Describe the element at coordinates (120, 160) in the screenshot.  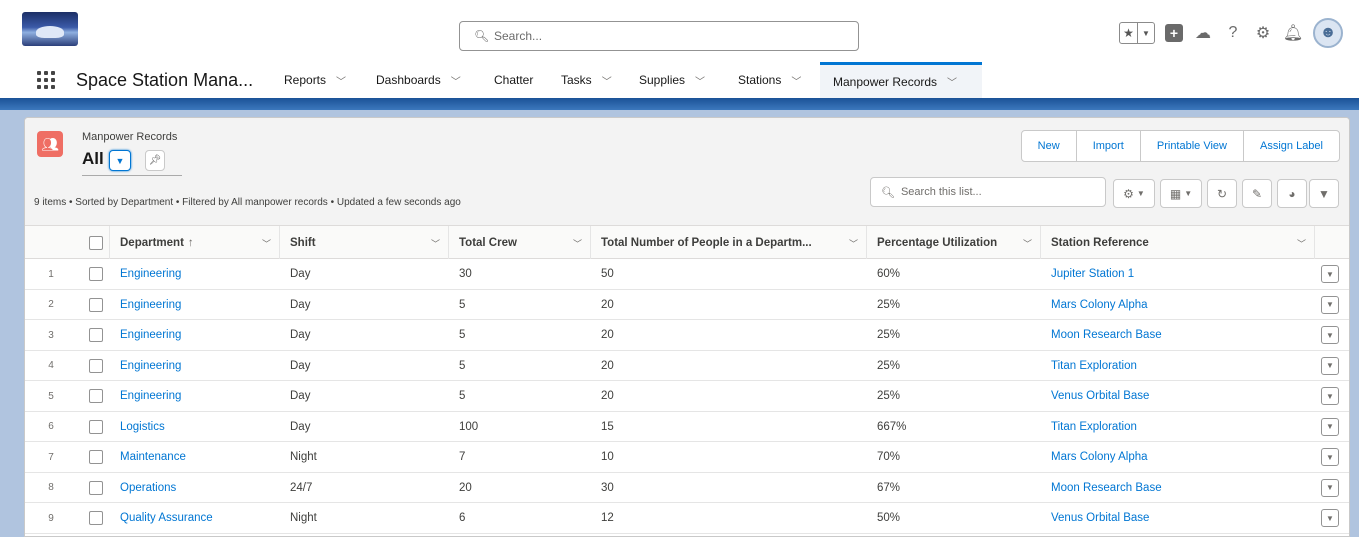
I see `list-view-switcher: ▼` at that location.